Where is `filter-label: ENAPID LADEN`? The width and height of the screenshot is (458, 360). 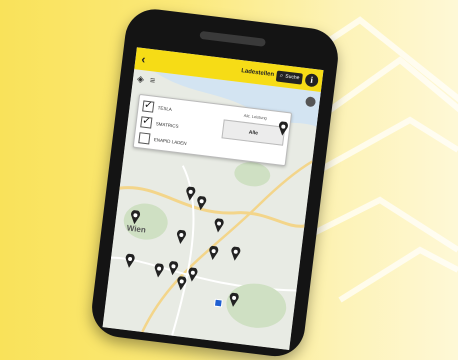 filter-label: ENAPID LADEN is located at coordinates (170, 141).